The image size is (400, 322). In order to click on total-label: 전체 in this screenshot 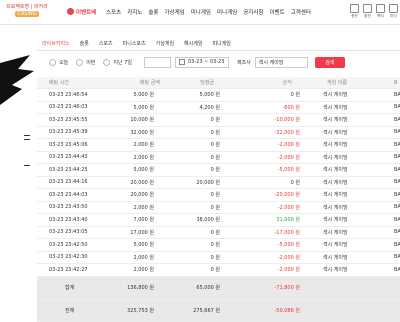, I will do `click(70, 310)`.